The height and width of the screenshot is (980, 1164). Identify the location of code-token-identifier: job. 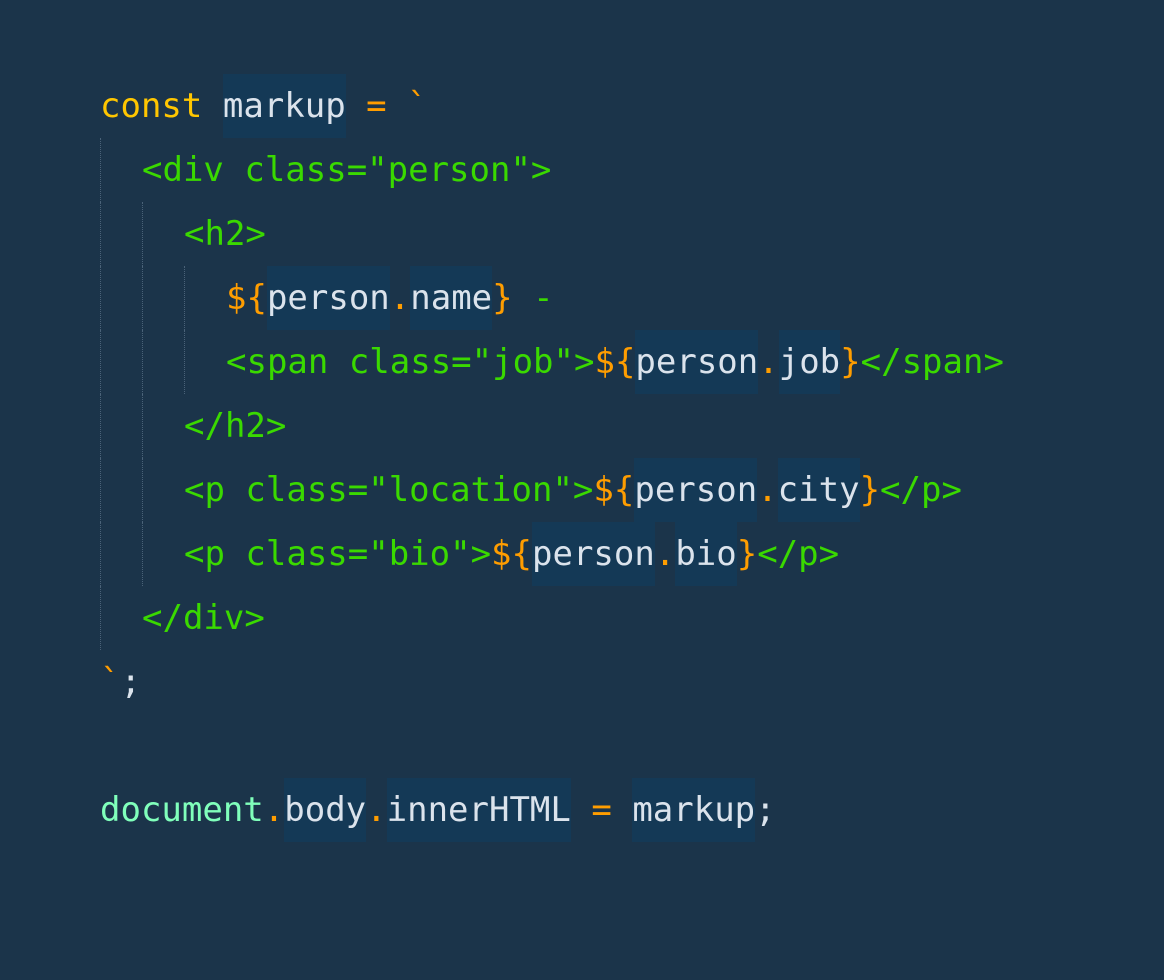
(809, 362).